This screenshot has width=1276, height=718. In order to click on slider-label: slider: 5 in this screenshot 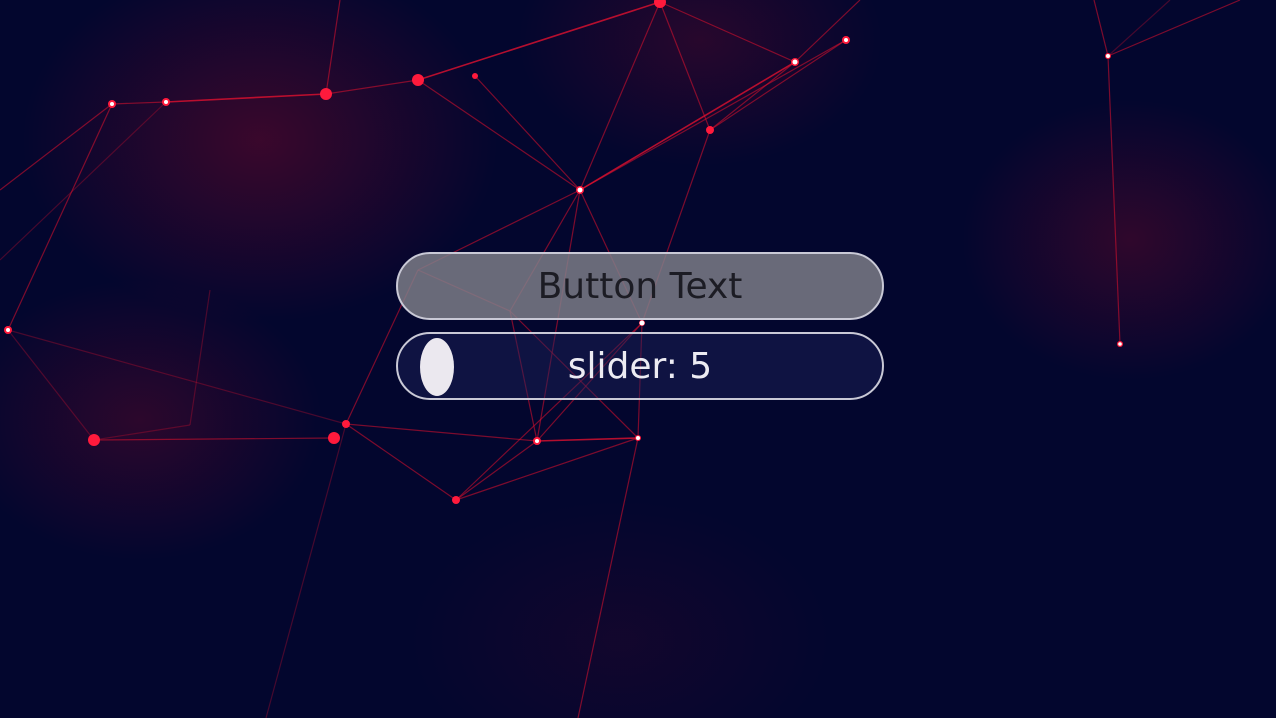, I will do `click(640, 366)`.